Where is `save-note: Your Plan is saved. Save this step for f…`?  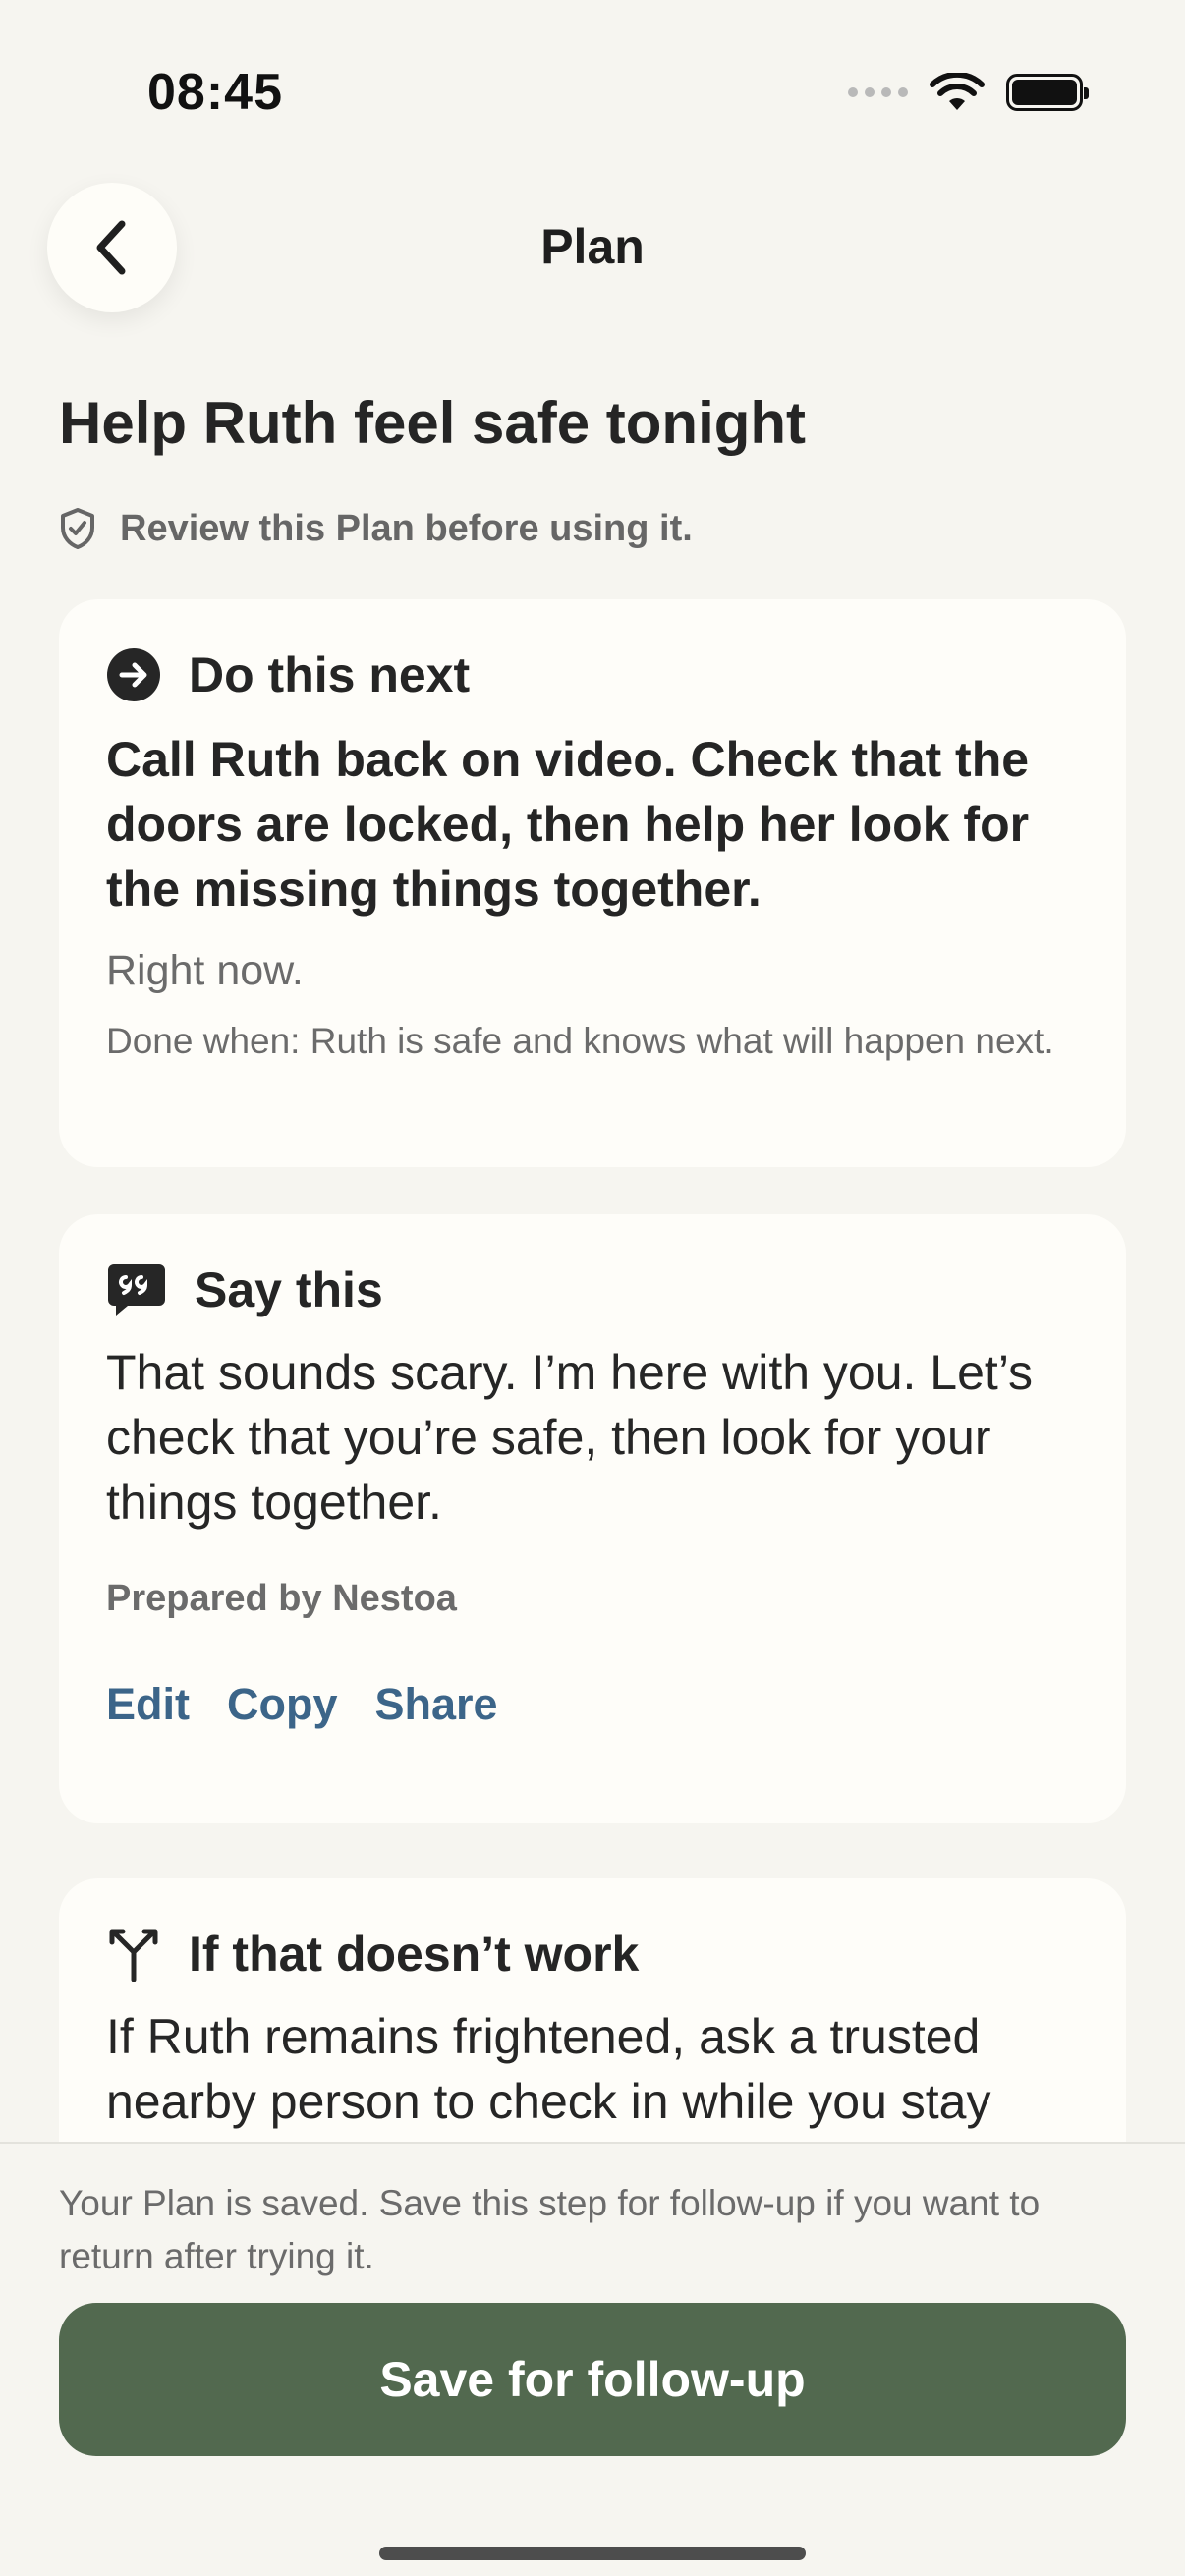 save-note: Your Plan is saved. Save this step for f… is located at coordinates (550, 2229).